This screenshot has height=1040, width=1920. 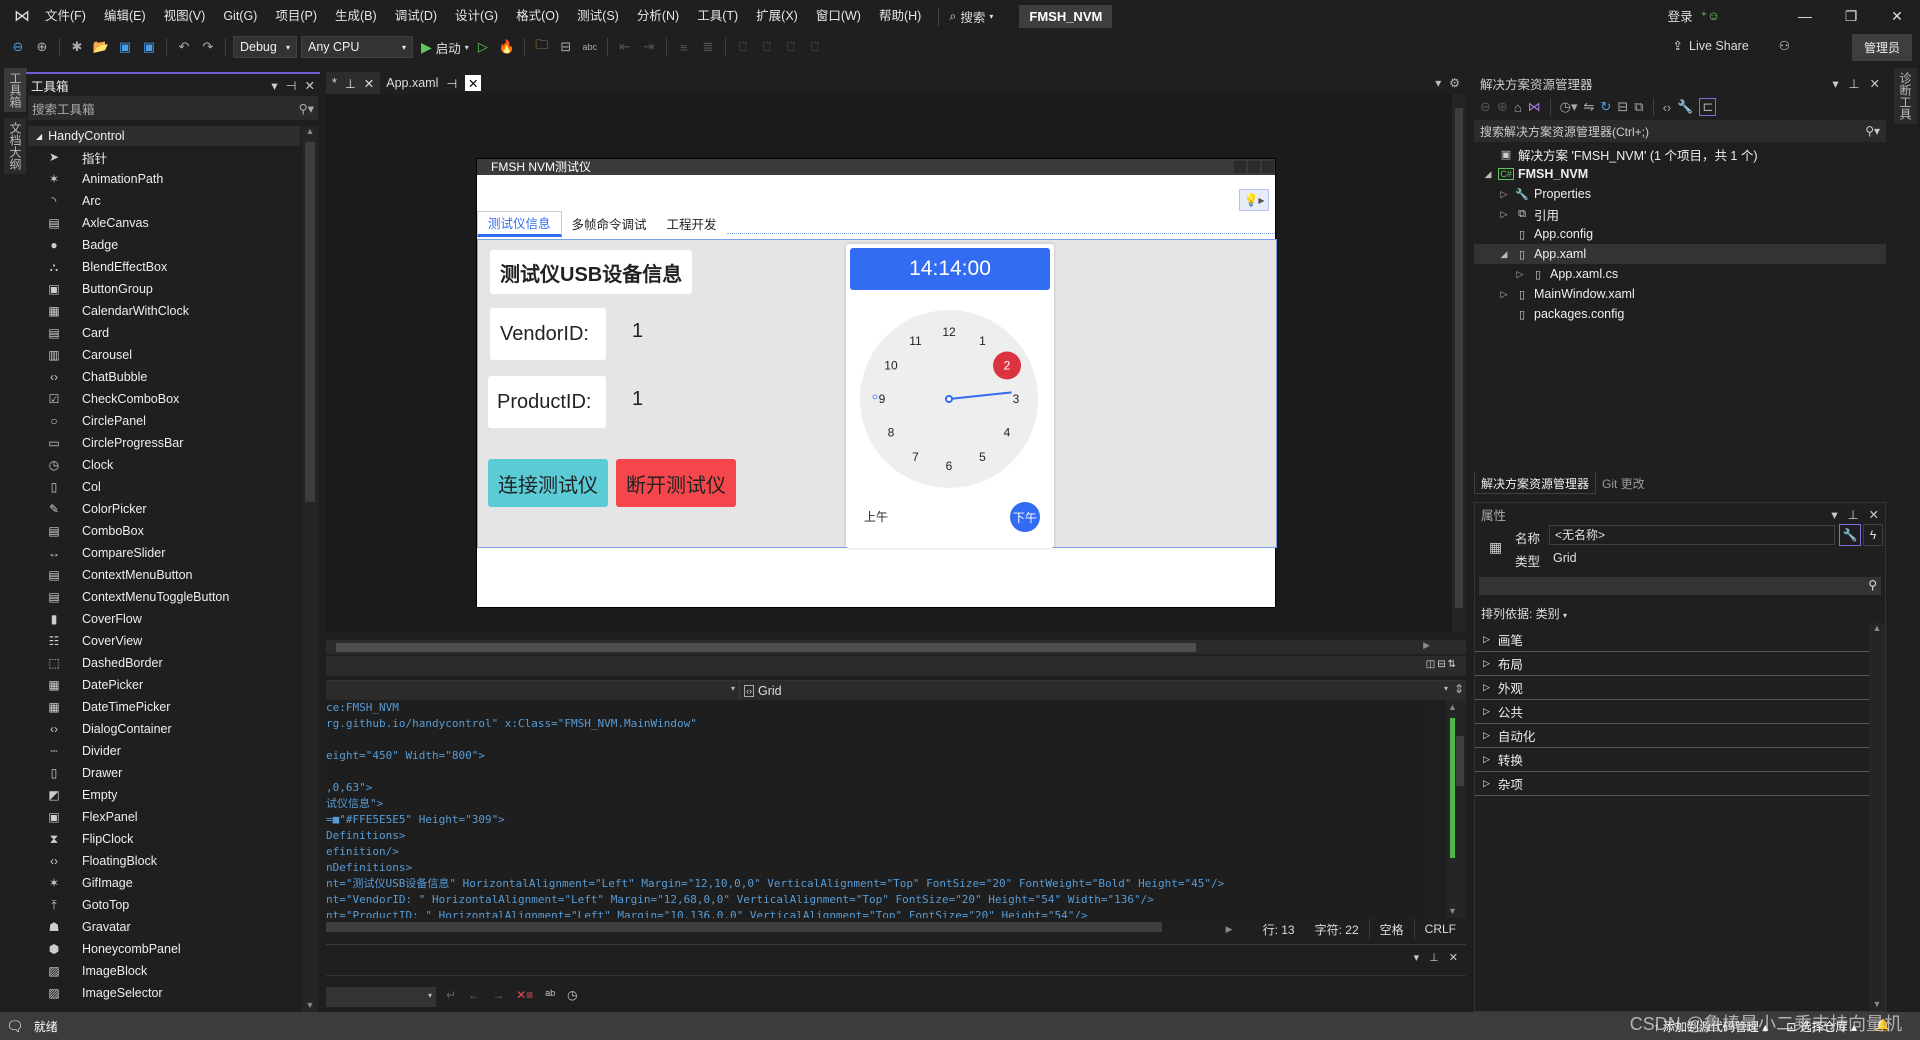 I want to click on wpf-tab-engineering: 工程开发, so click(x=692, y=224).